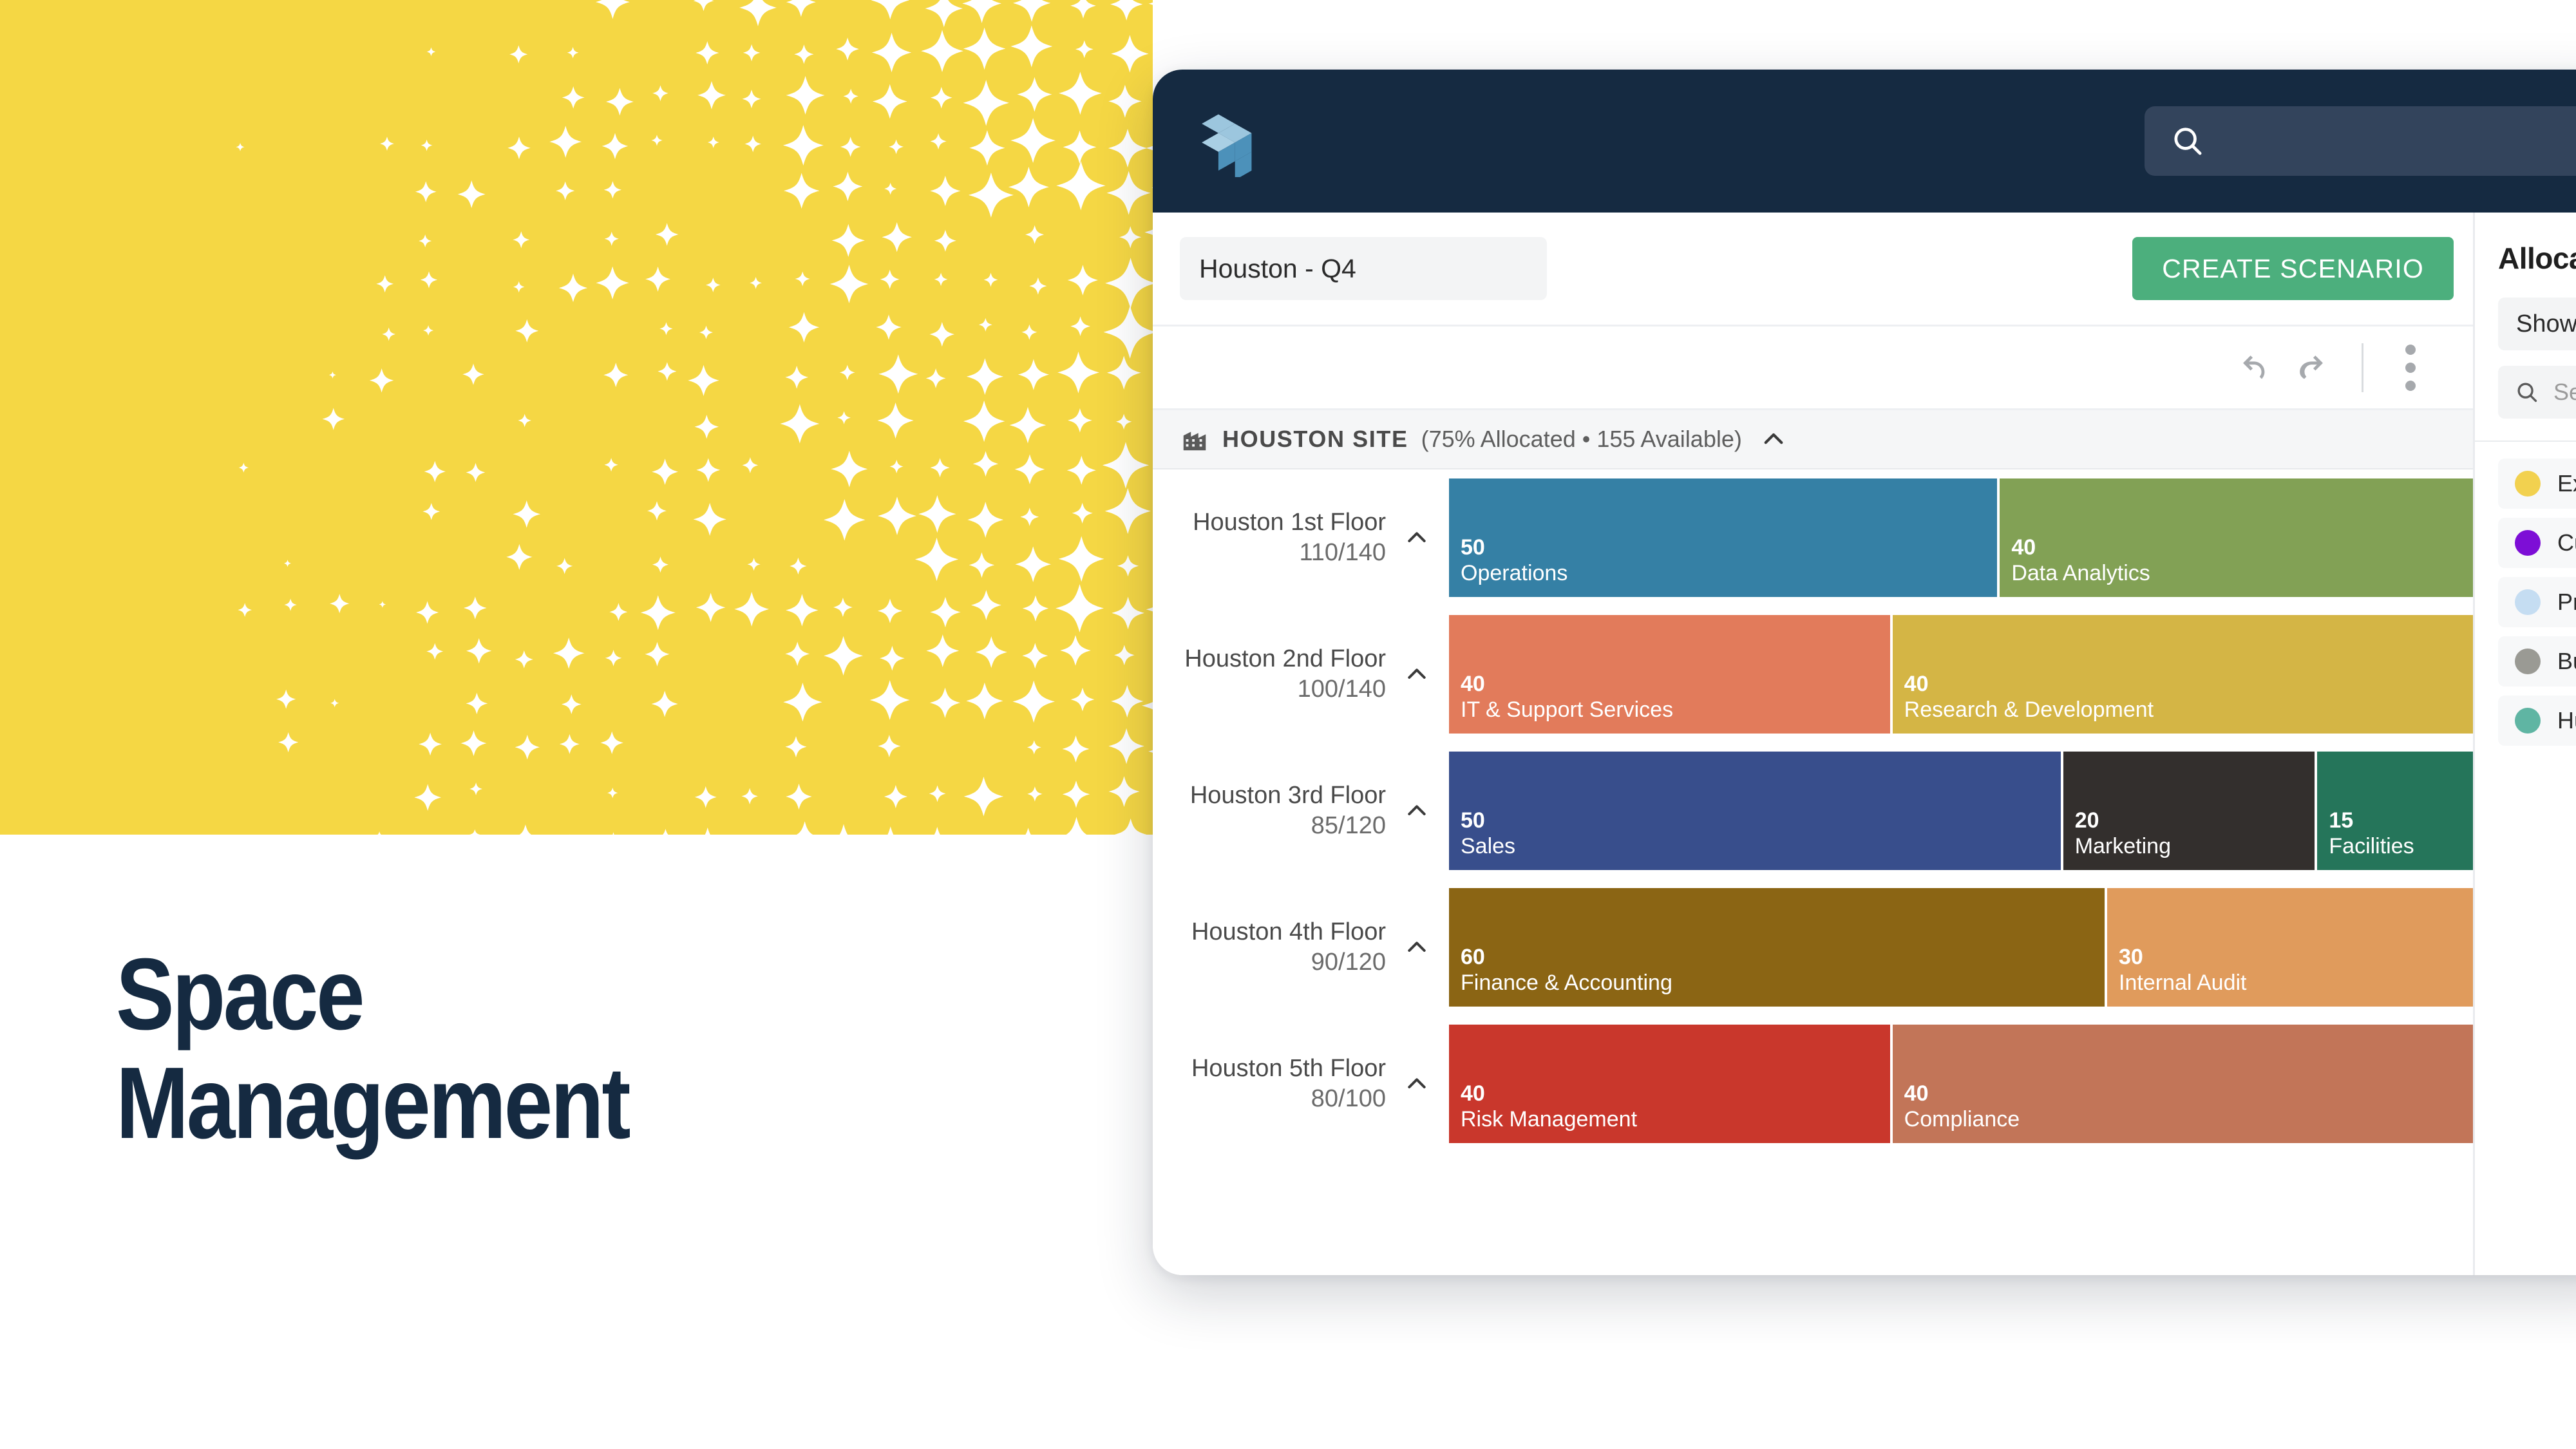 This screenshot has width=2576, height=1449. Describe the element at coordinates (2566, 602) in the screenshot. I see `legend-label: Procurement` at that location.